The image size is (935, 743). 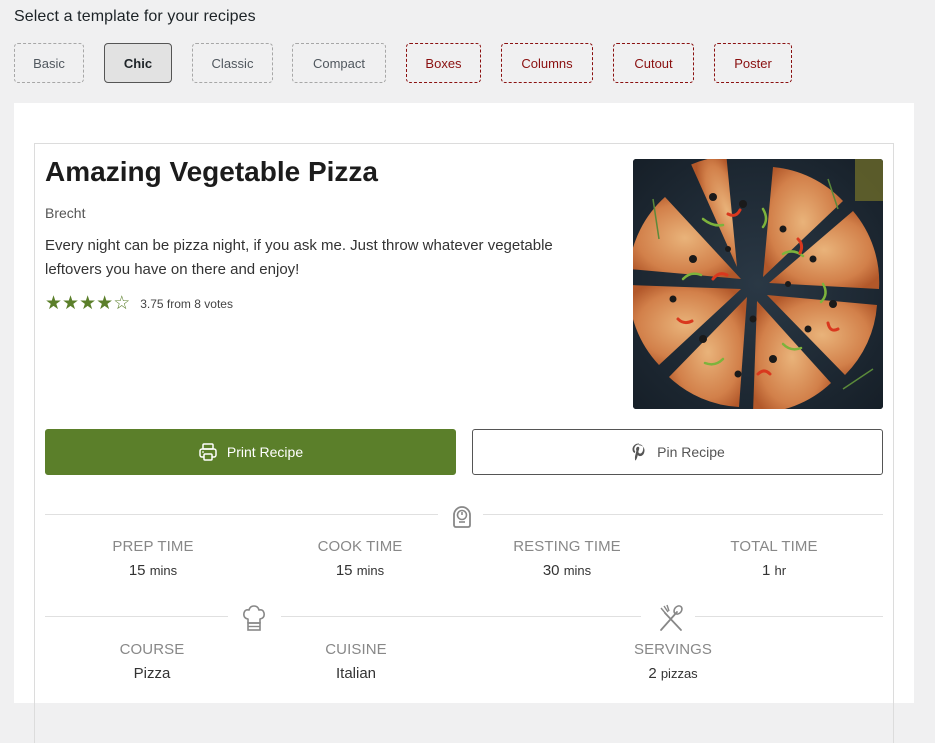 What do you see at coordinates (211, 171) in the screenshot?
I see `recipe-title: Amazing Vegetable Pizza` at bounding box center [211, 171].